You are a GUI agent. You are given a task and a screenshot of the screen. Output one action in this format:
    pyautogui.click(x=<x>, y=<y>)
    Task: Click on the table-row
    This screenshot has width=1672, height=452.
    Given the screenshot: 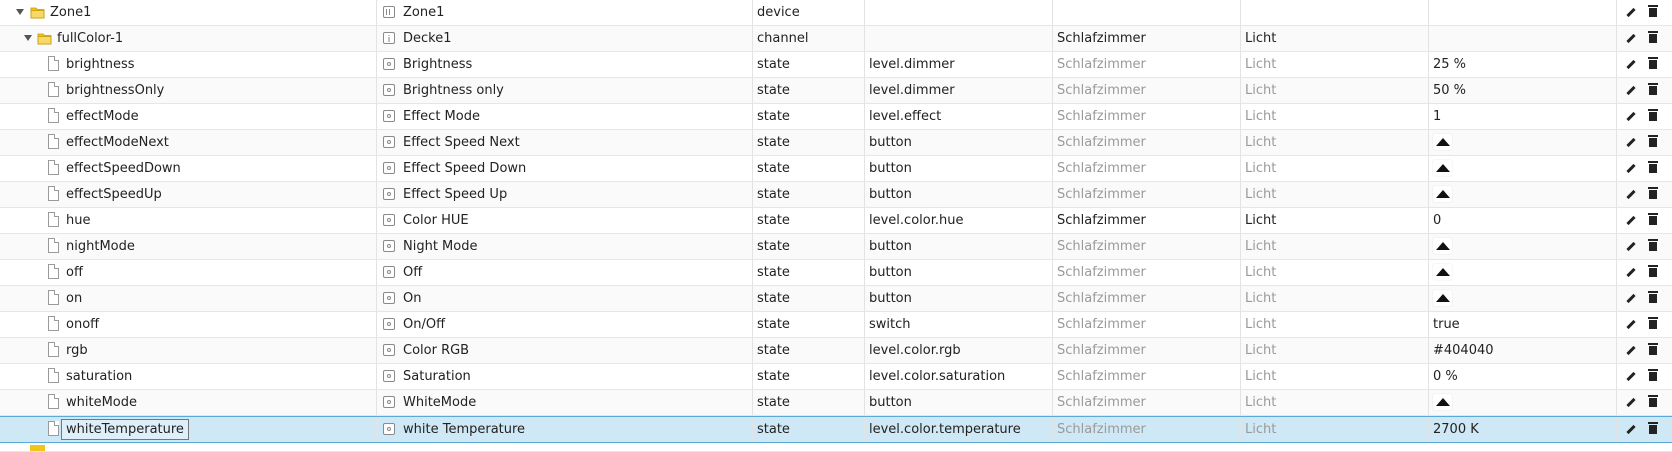 What is the action you would take?
    pyautogui.click(x=836, y=447)
    